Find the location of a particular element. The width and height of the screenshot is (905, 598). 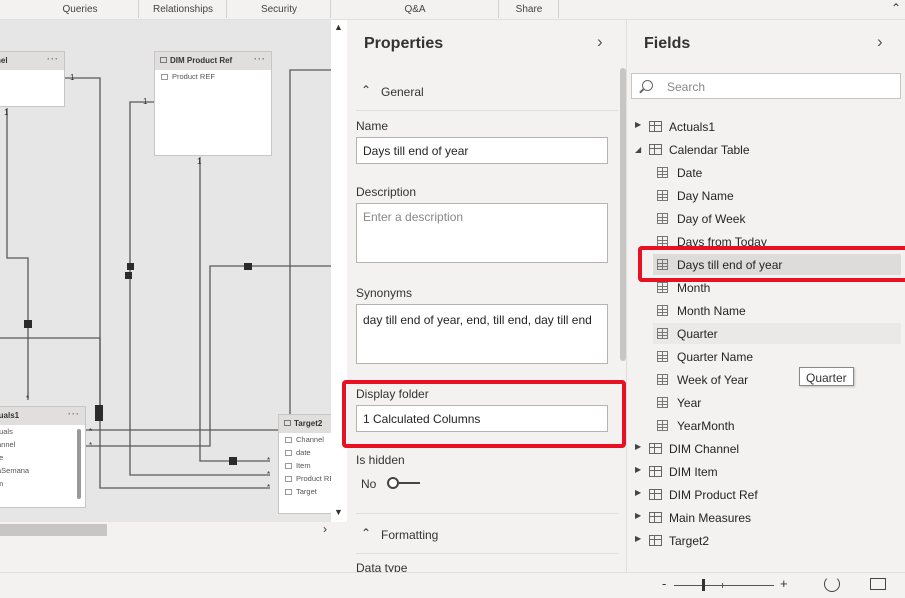

card-scrollbar is located at coordinates (79, 464).